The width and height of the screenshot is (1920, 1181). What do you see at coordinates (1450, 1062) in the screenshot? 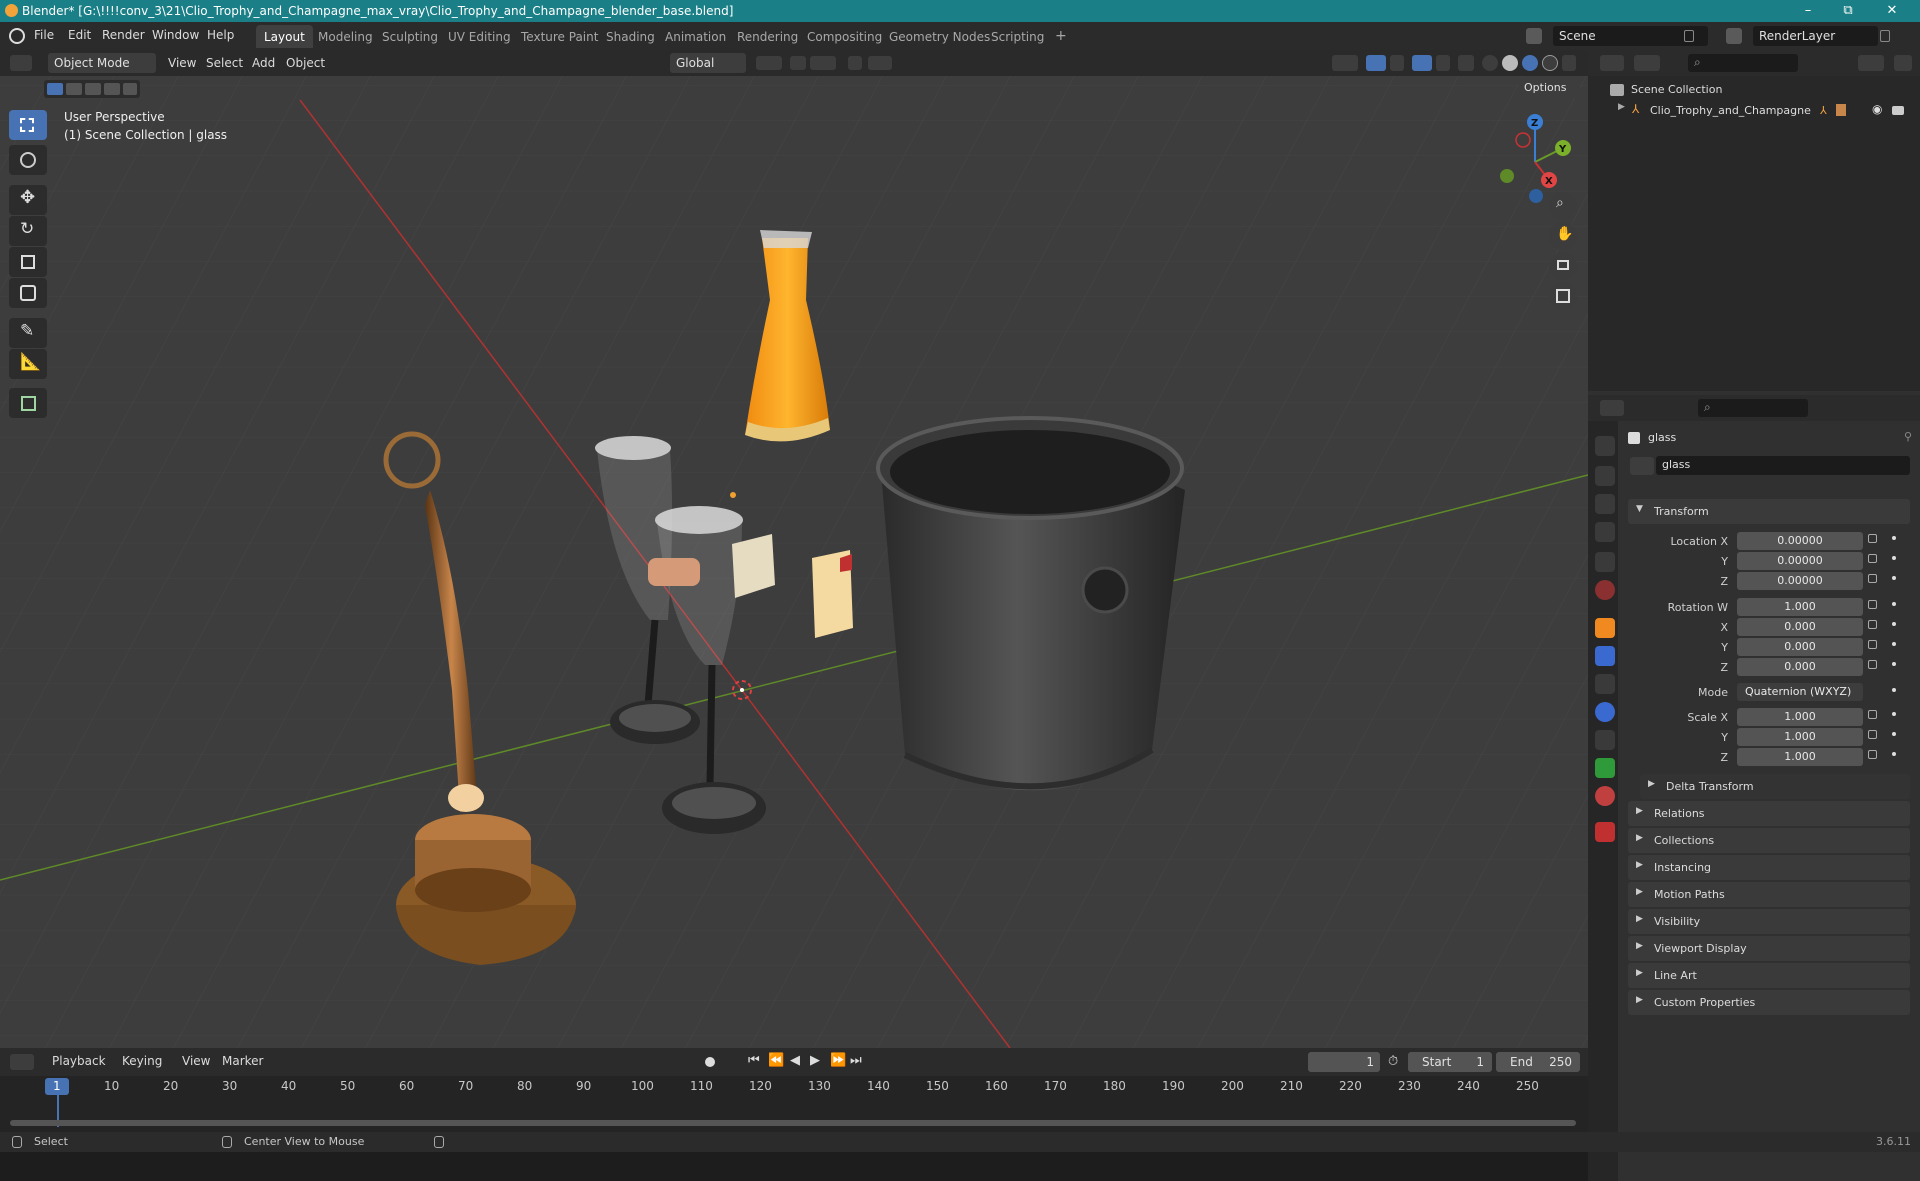
I see `start-frame-field: Start 1` at bounding box center [1450, 1062].